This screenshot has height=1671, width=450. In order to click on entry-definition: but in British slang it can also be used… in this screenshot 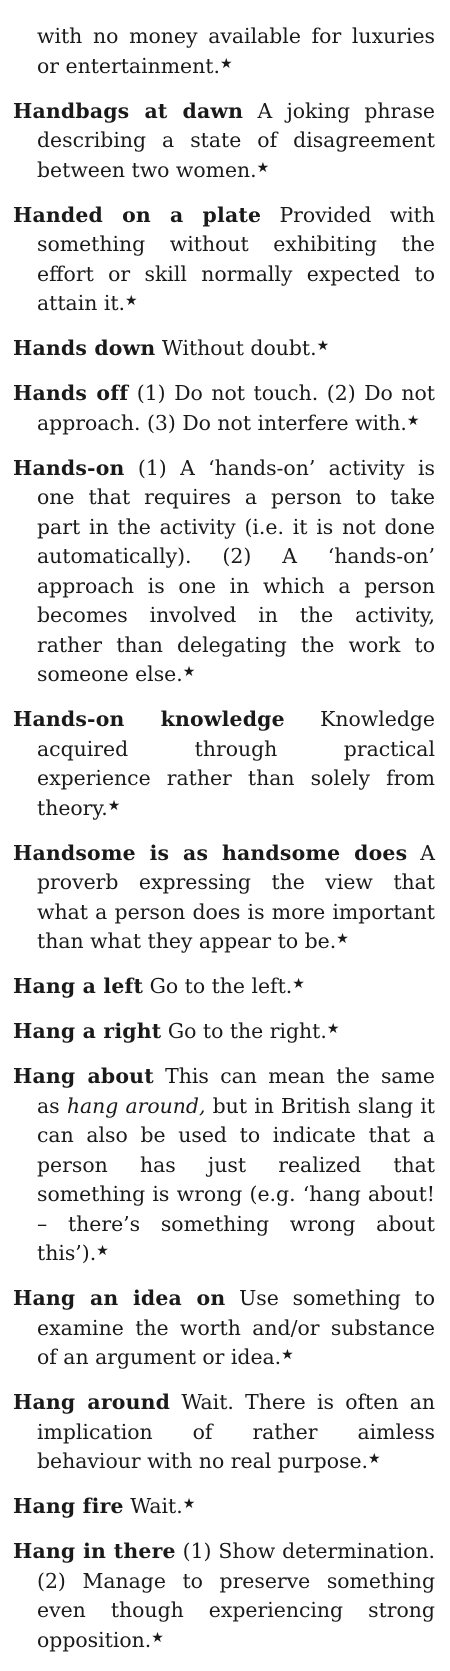, I will do `click(236, 1179)`.